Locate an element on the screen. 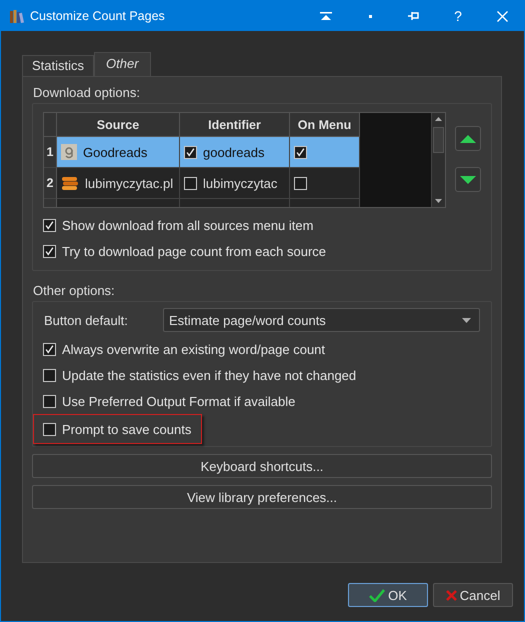  field-label: Button default: is located at coordinates (86, 320).